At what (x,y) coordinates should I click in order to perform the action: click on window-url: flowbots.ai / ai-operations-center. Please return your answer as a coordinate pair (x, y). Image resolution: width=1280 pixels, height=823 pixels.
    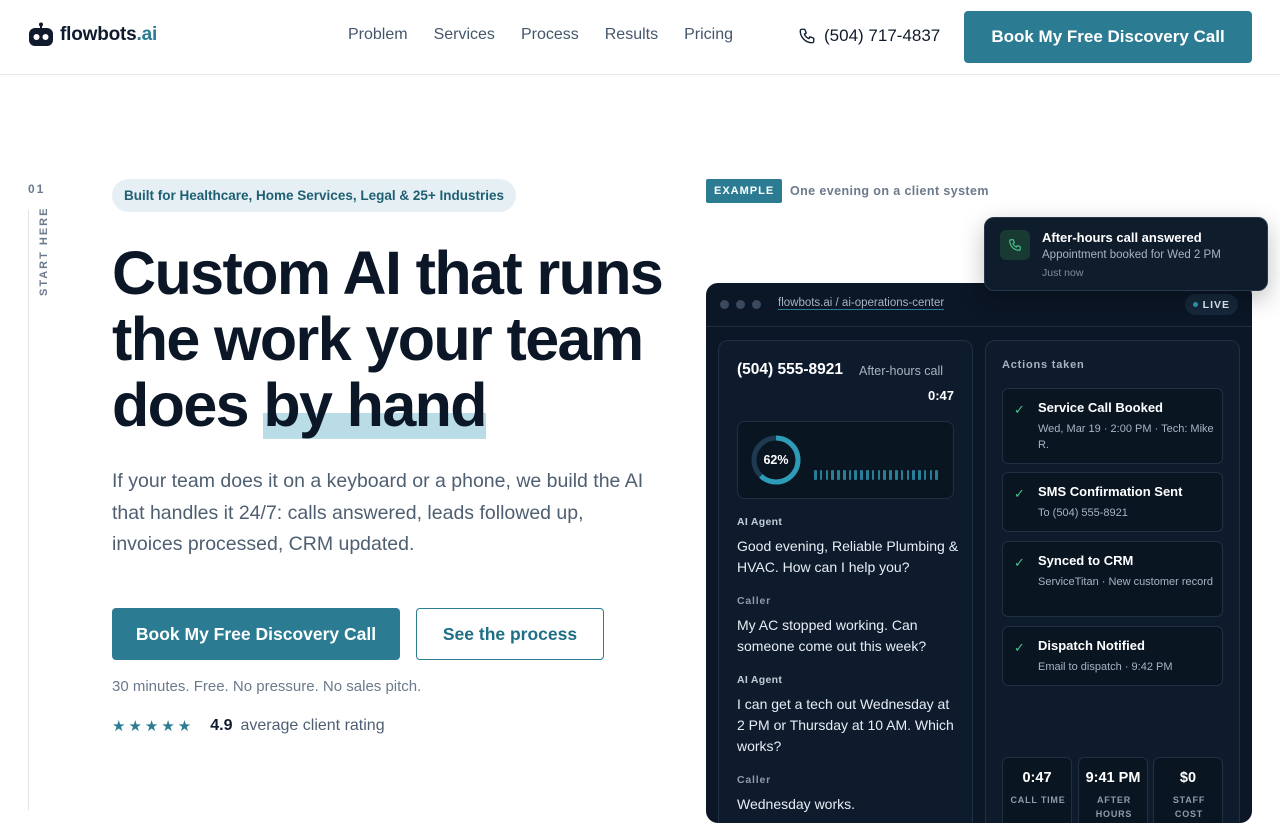
    Looking at the image, I should click on (861, 303).